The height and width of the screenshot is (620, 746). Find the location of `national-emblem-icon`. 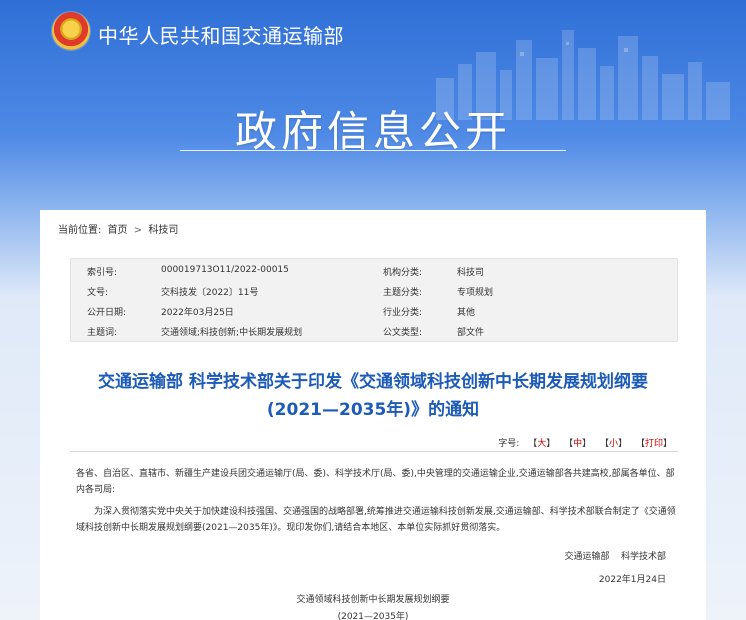

national-emblem-icon is located at coordinates (71, 31).